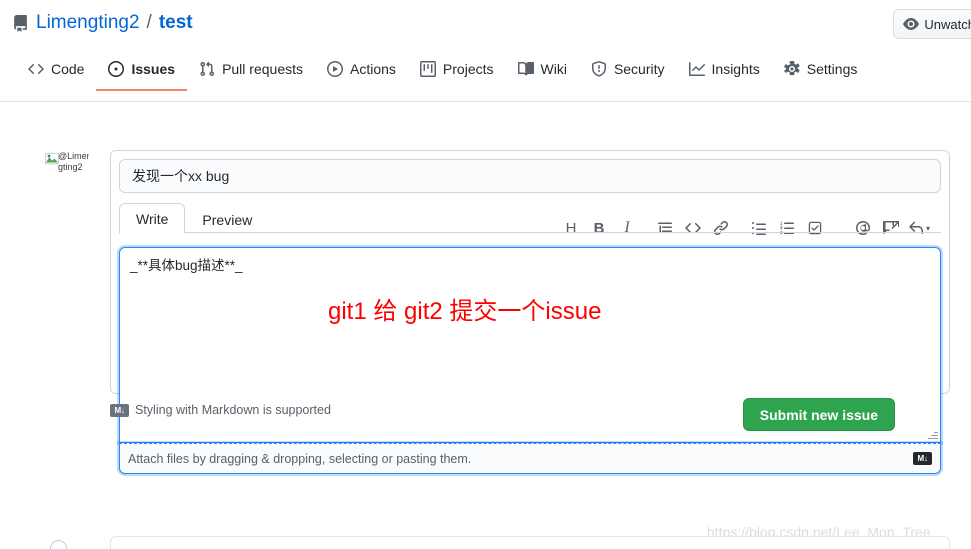 Image resolution: width=971 pixels, height=549 pixels. I want to click on nav-label: Security, so click(639, 69).